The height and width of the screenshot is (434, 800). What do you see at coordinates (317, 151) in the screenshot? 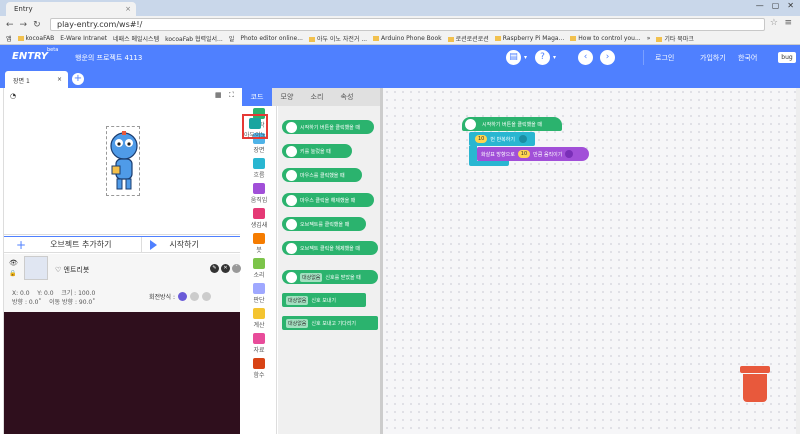
I see `palette-block-key-press: 키를 눌렀을 때` at bounding box center [317, 151].